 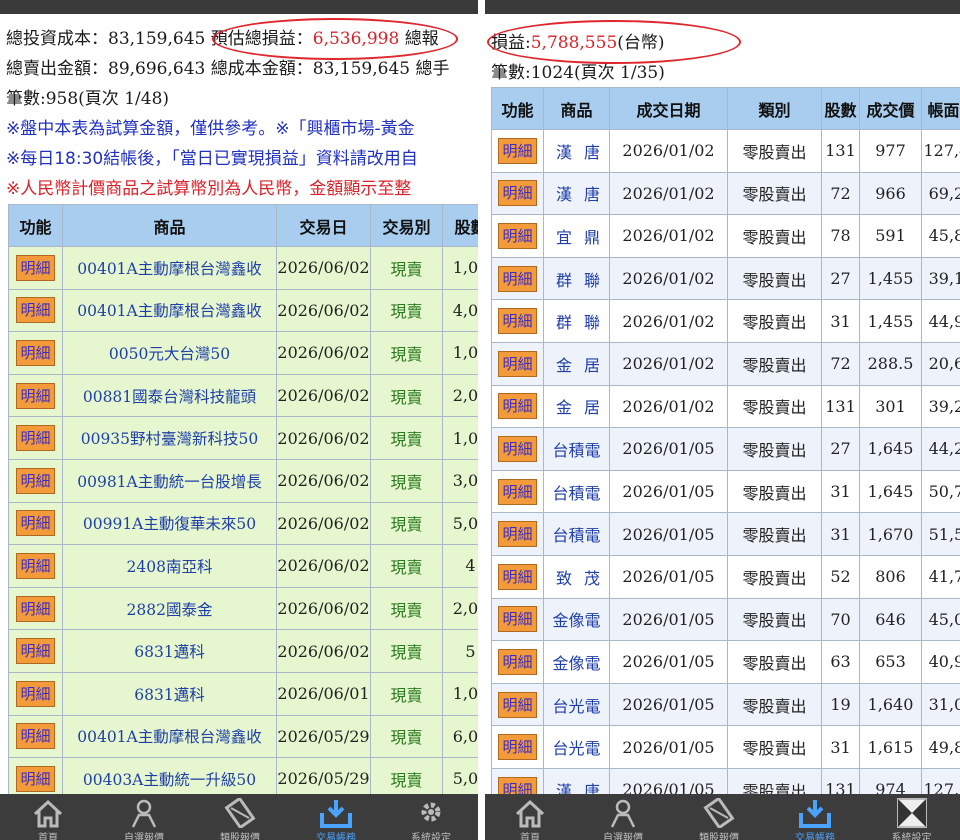 I want to click on price-cell: 1,640, so click(x=890, y=704).